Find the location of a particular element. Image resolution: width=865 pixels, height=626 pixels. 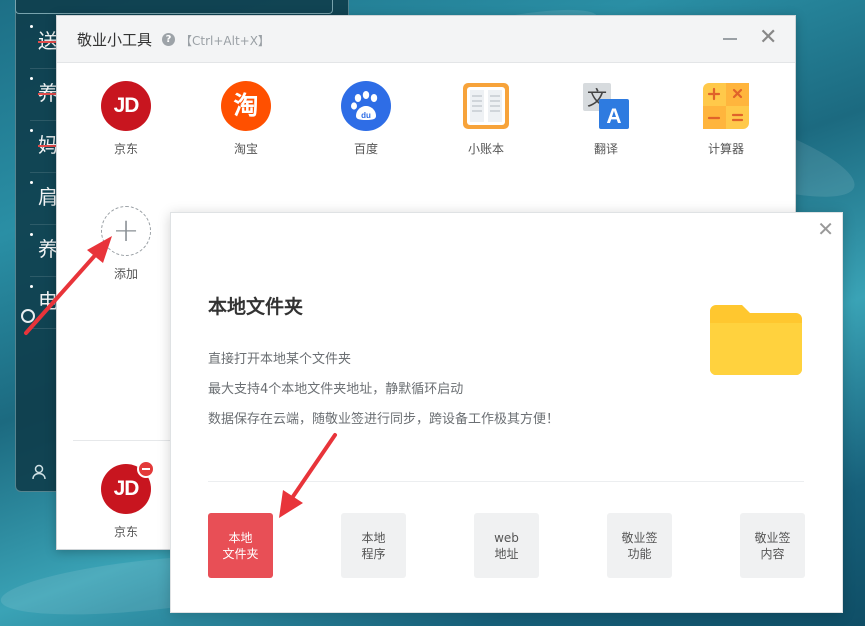

option-line: 文件夹 is located at coordinates (240, 553).